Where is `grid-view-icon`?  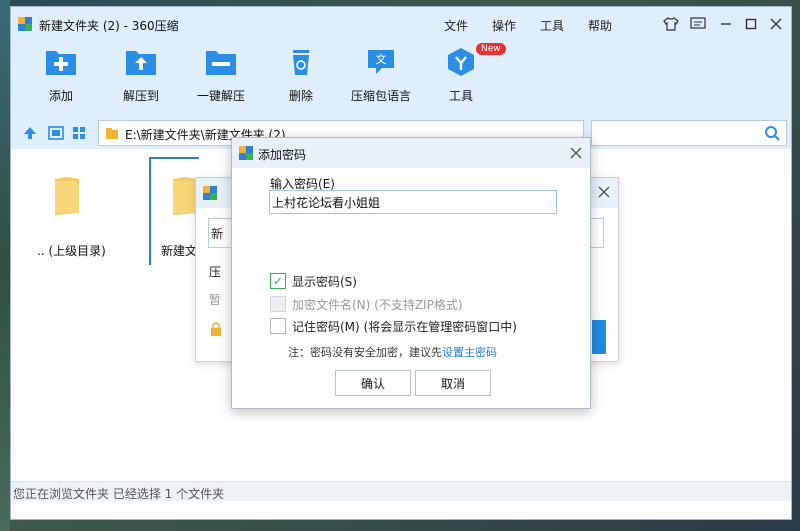 grid-view-icon is located at coordinates (79, 133).